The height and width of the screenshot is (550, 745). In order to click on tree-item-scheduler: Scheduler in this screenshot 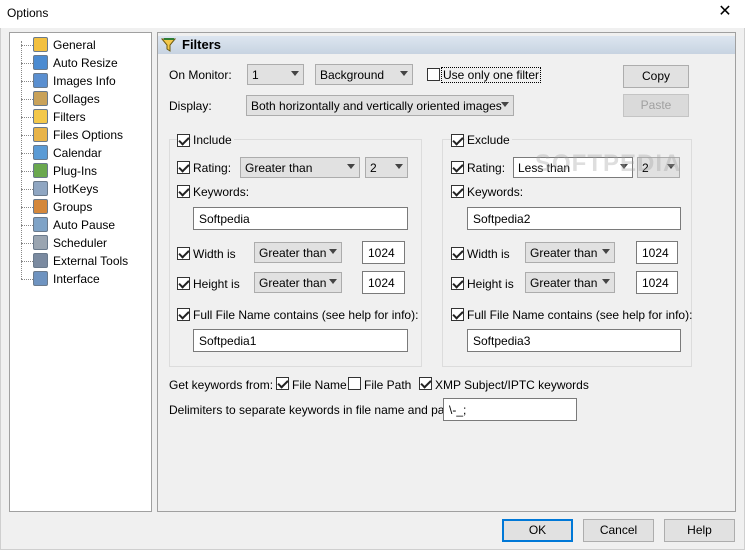, I will do `click(80, 243)`.